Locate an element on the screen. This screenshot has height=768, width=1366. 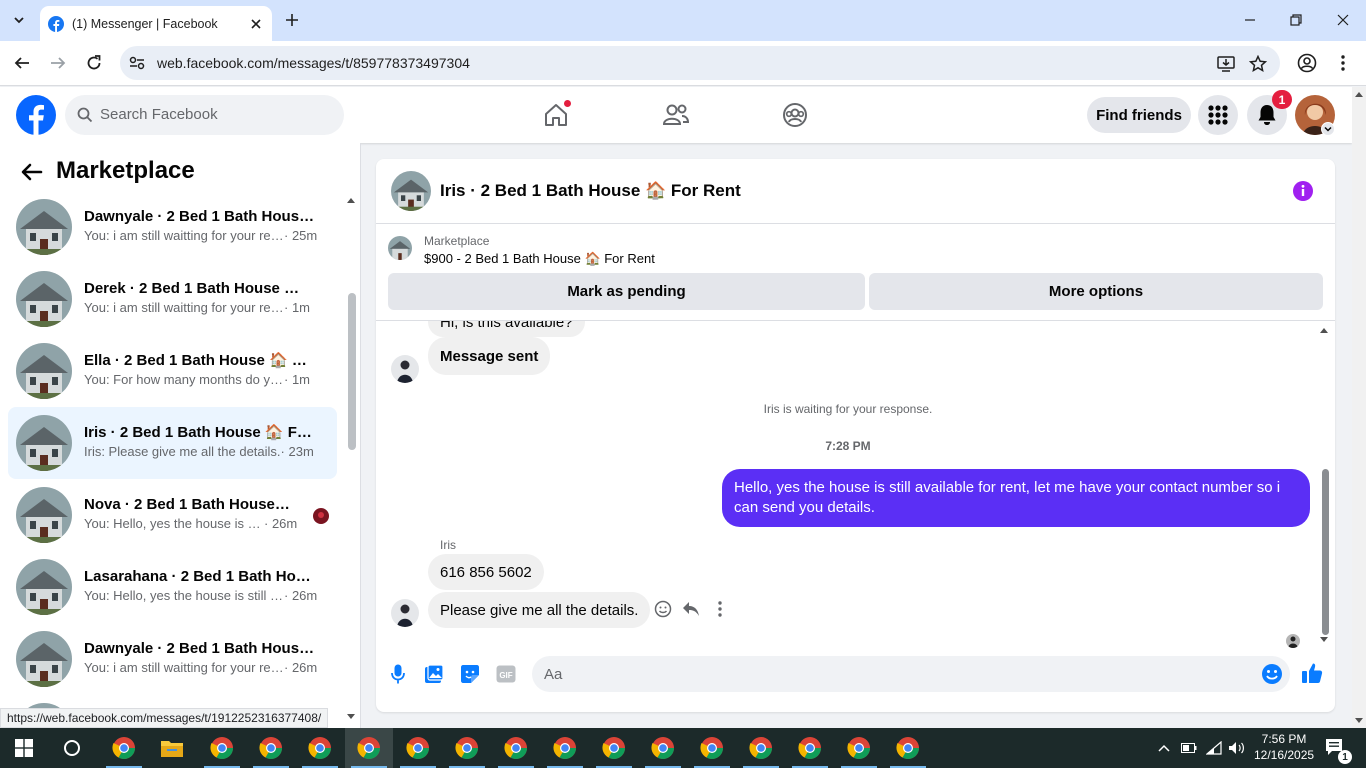
restore-button is located at coordinates (1296, 20).